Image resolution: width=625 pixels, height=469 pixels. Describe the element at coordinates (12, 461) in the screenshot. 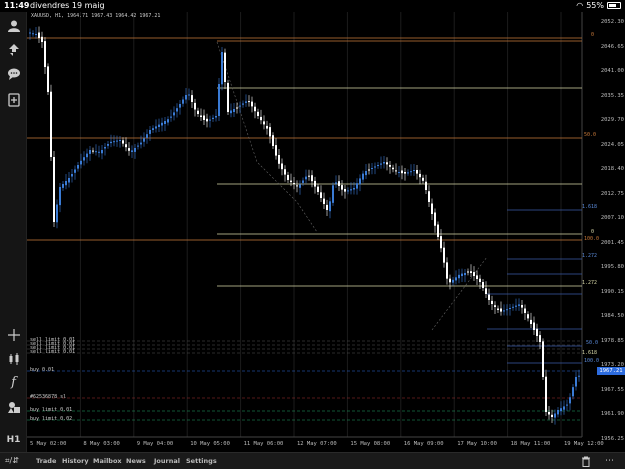

I see `arrange-windows-icon: ⌗/⇵` at that location.